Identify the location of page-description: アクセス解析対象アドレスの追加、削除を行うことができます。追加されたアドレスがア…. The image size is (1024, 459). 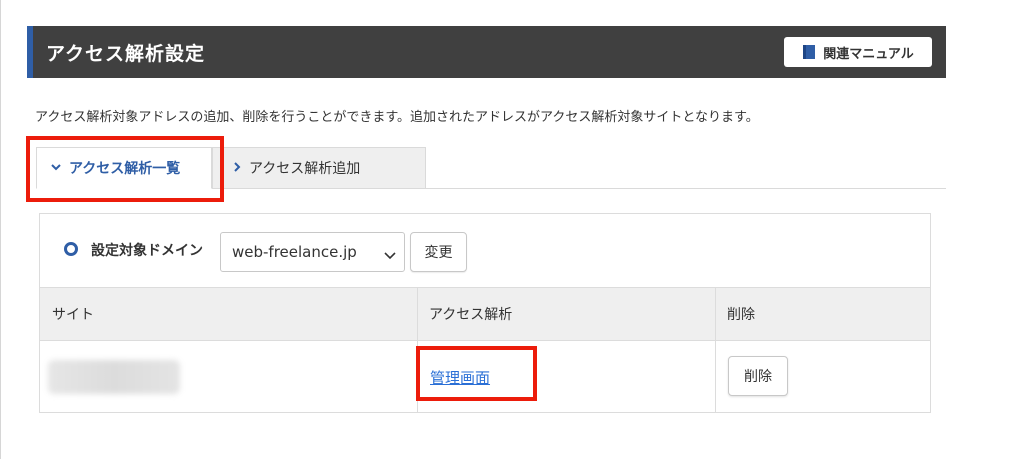
(397, 117).